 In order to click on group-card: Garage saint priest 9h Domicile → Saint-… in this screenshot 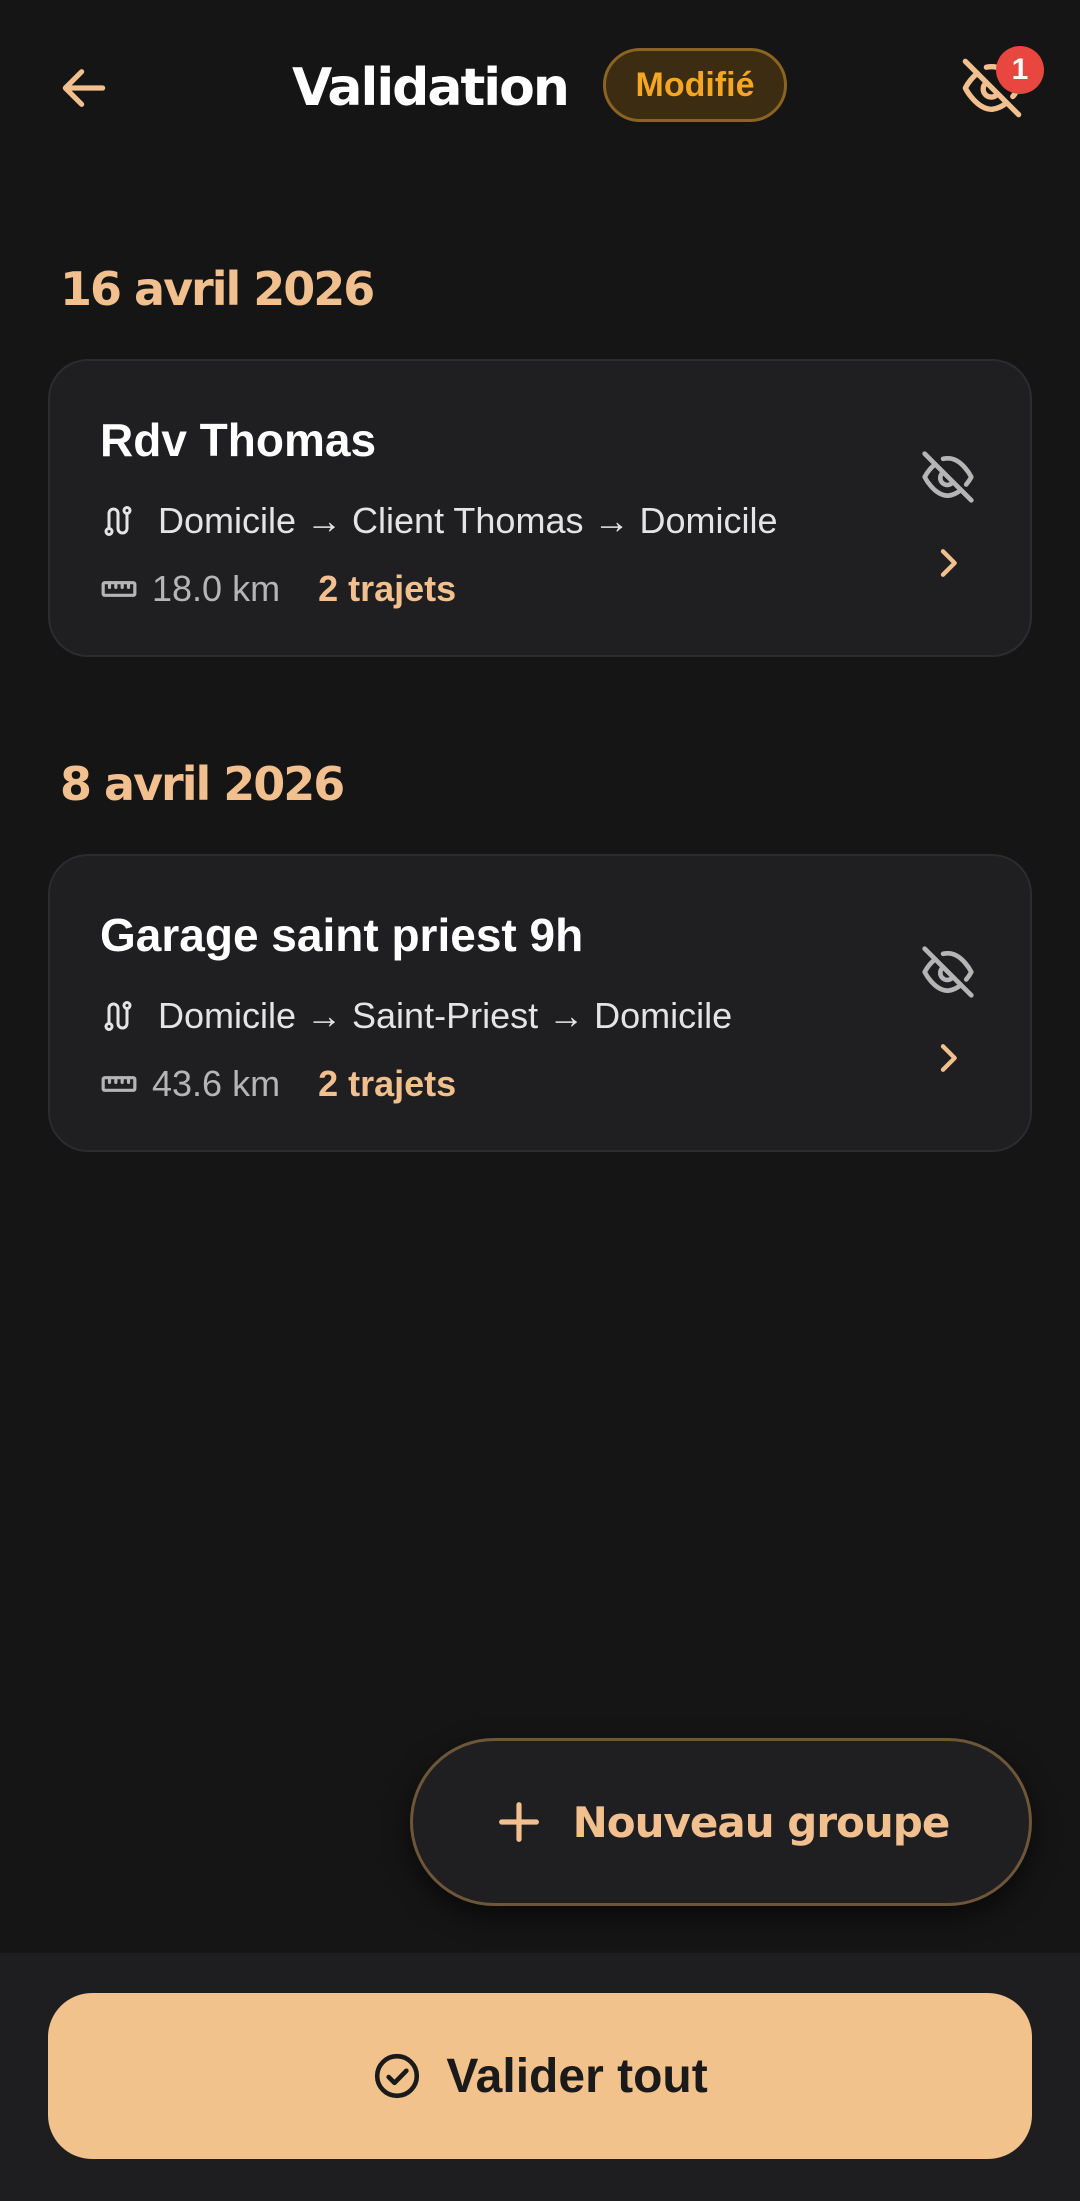, I will do `click(540, 1003)`.